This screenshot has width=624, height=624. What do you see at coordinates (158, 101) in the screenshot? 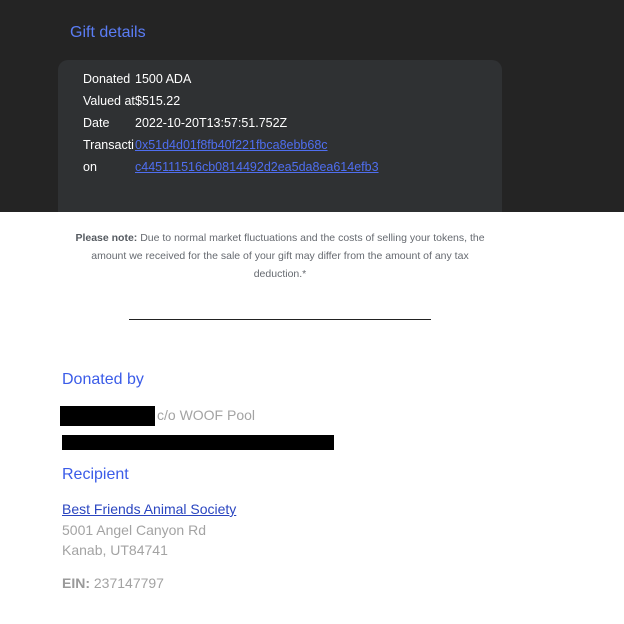
I see `valued-value: $515.22` at bounding box center [158, 101].